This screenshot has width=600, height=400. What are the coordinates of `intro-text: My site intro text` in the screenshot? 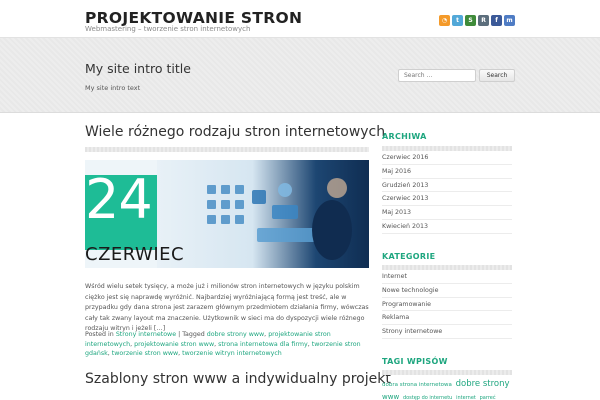 It's located at (113, 88).